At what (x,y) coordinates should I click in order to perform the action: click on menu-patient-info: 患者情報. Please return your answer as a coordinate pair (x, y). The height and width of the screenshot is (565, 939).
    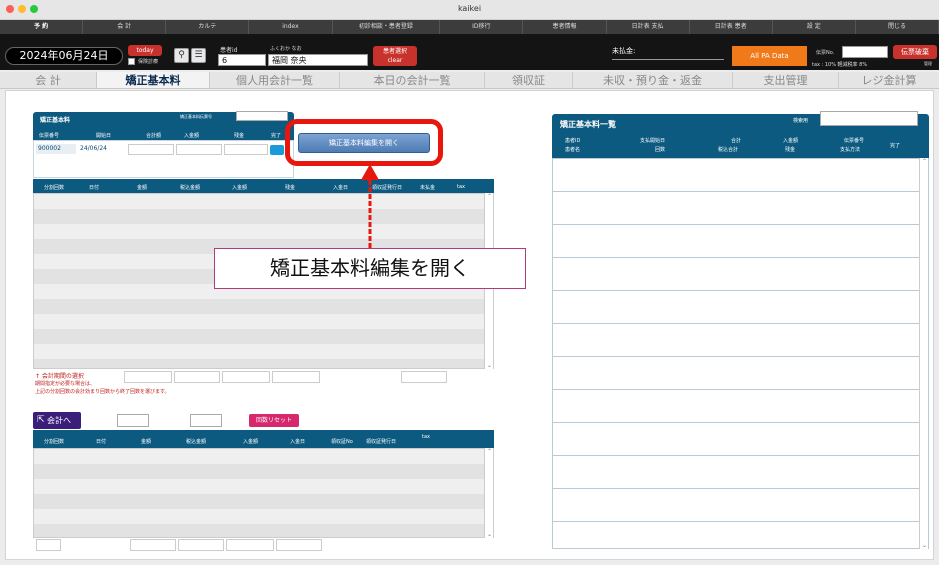
    Looking at the image, I should click on (565, 27).